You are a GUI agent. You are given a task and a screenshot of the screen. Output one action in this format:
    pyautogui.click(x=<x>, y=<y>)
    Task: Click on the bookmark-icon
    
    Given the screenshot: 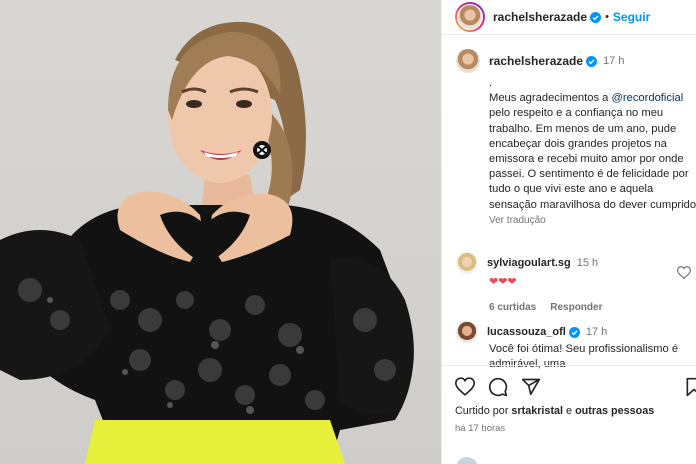 What is the action you would take?
    pyautogui.click(x=690, y=387)
    